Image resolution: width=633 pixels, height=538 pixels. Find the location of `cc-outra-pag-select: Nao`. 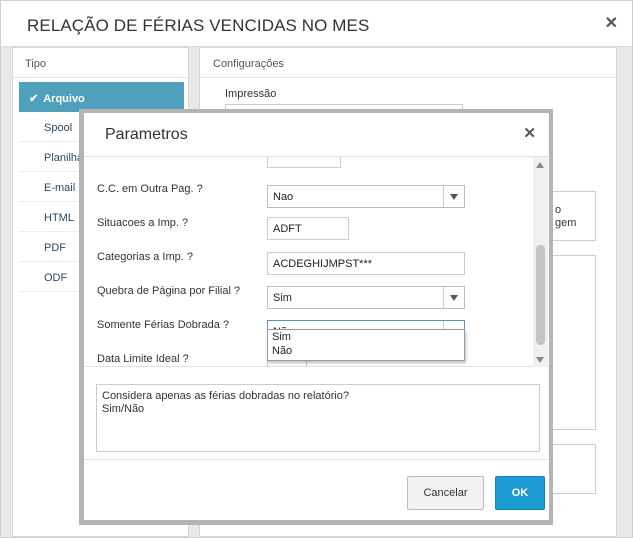

cc-outra-pag-select: Nao is located at coordinates (366, 196).